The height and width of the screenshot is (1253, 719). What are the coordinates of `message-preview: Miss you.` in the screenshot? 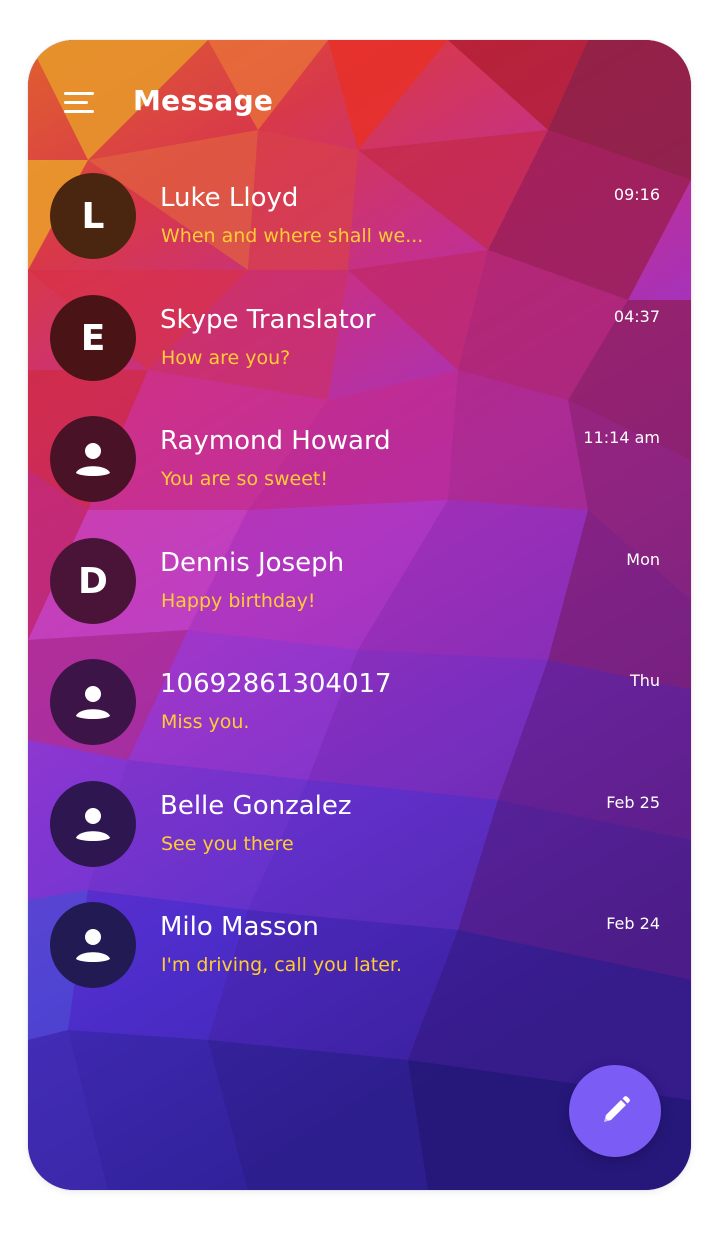 It's located at (205, 722).